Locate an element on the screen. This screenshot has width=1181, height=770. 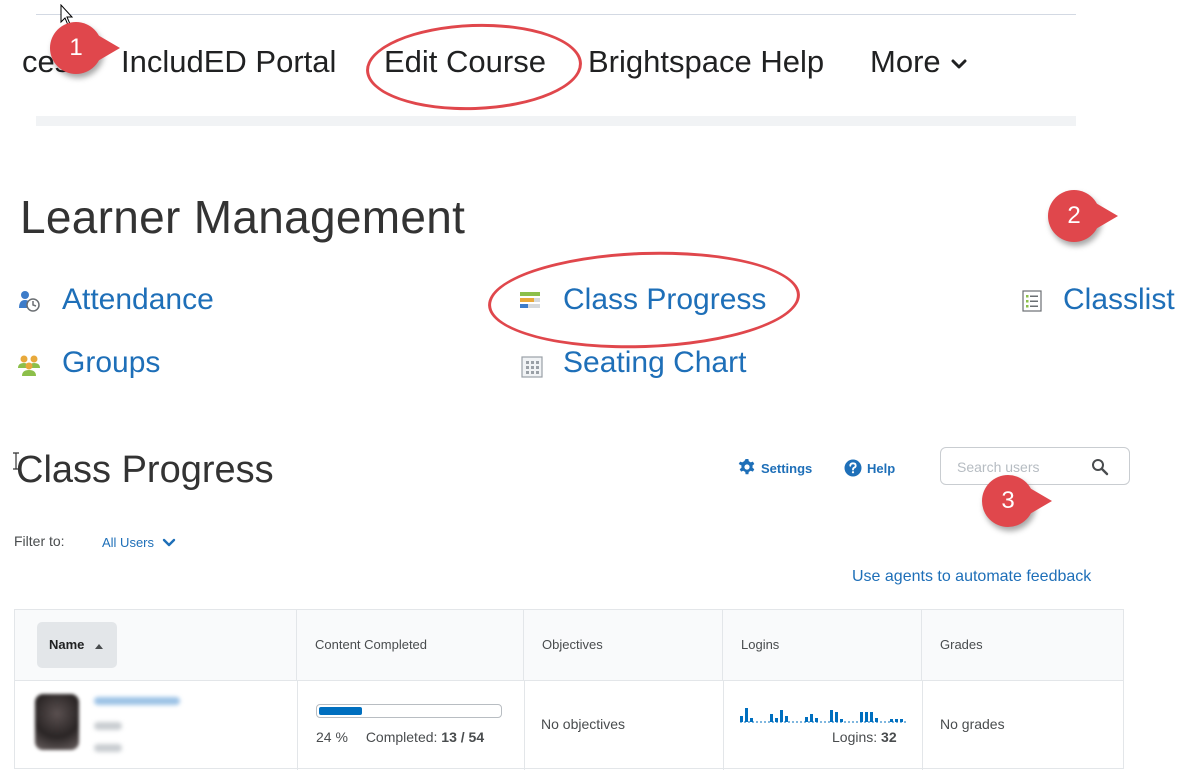
sort-name-button: Name is located at coordinates (77, 645).